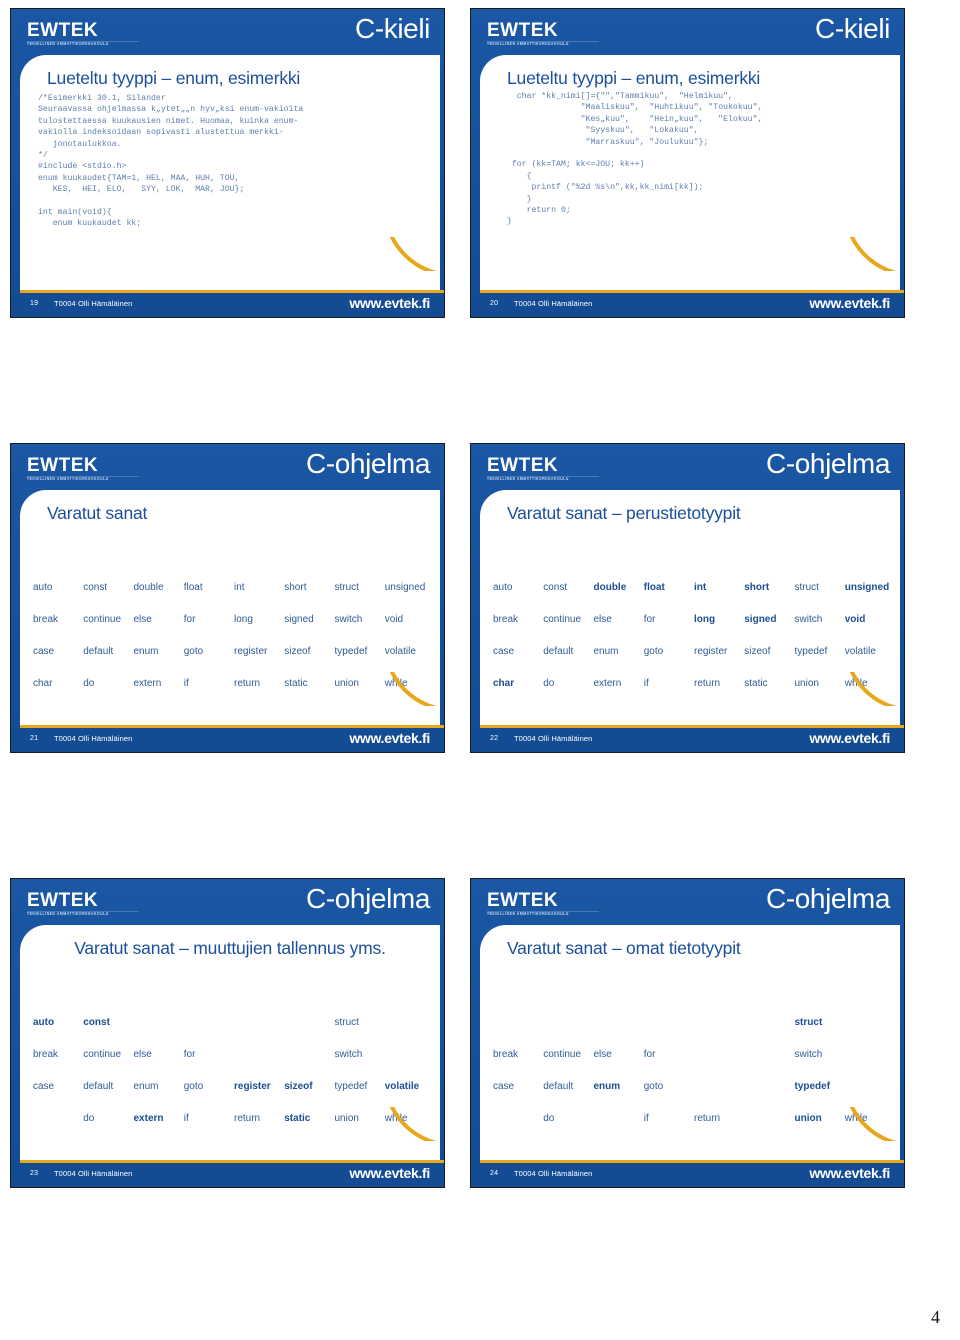 The image size is (960, 1340). What do you see at coordinates (690, 739) in the screenshot?
I see `slide-footer: 22 T0004 Olli Hämäläinen www.evtek.fi` at bounding box center [690, 739].